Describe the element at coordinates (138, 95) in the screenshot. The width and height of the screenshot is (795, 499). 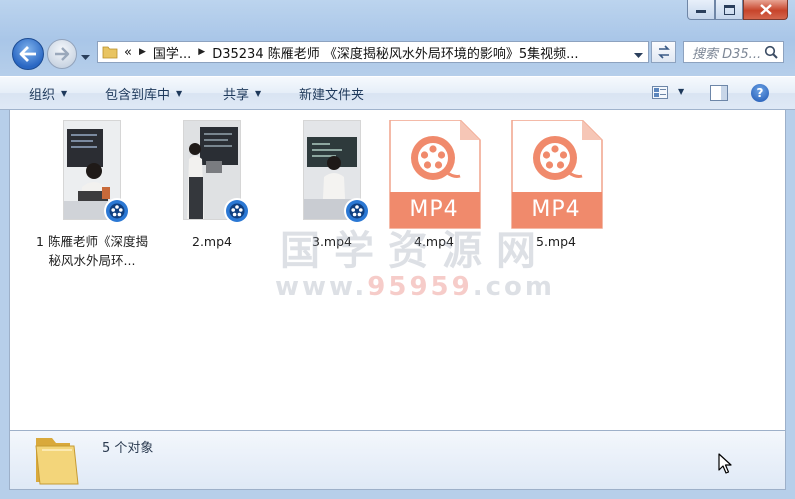
I see `include-in-library-label: 包含到库中` at that location.